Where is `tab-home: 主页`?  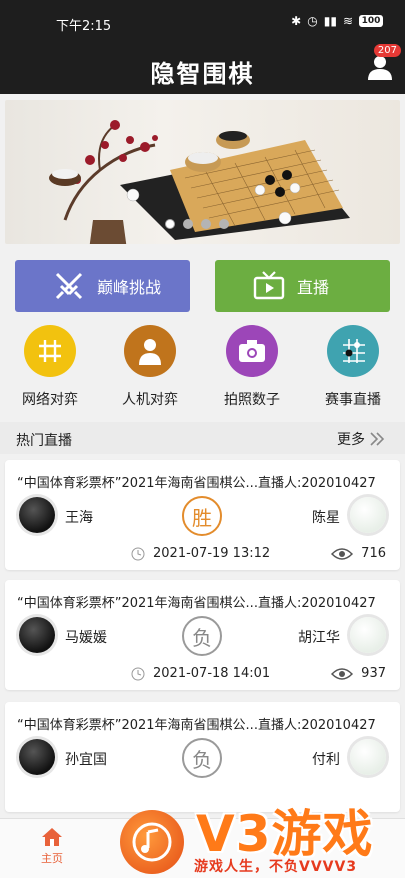
tab-home: 主页 is located at coordinates (52, 846).